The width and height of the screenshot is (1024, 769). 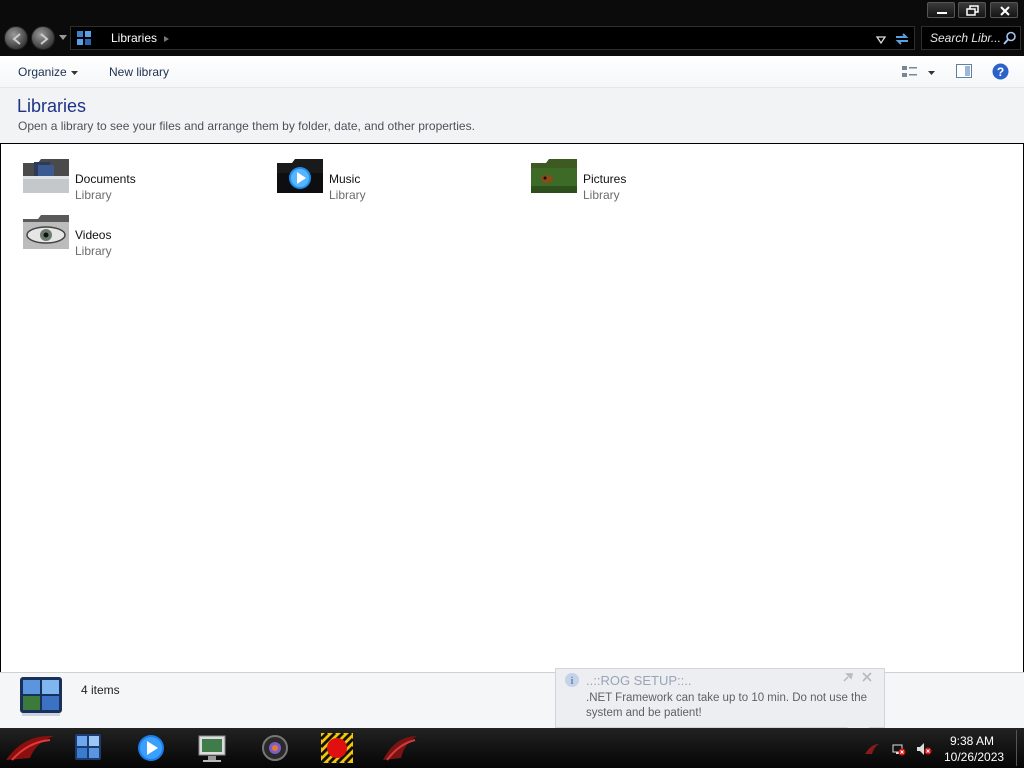 What do you see at coordinates (974, 757) in the screenshot?
I see `clock-date: 10/26/2023` at bounding box center [974, 757].